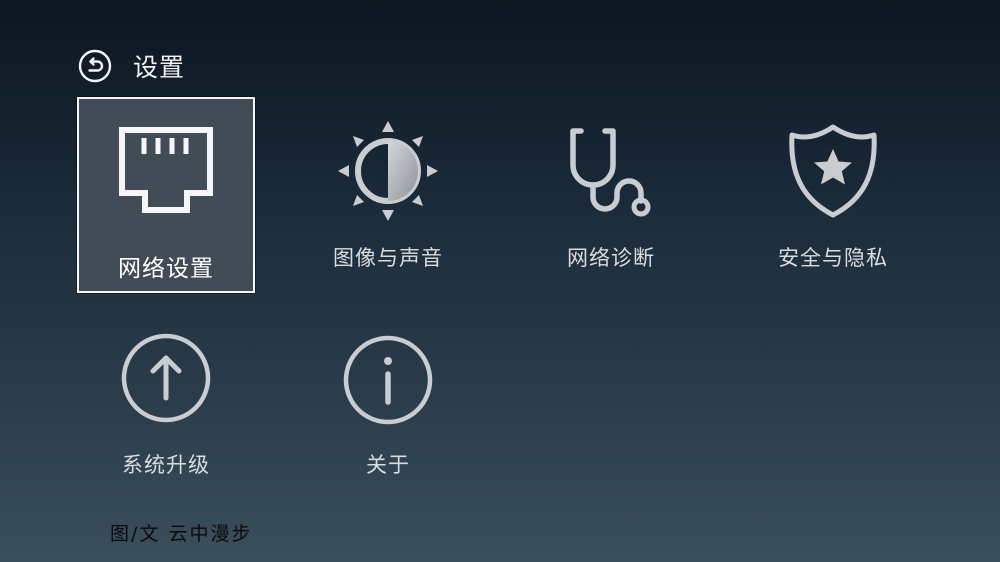  I want to click on upgrade-arrow-icon, so click(166, 378).